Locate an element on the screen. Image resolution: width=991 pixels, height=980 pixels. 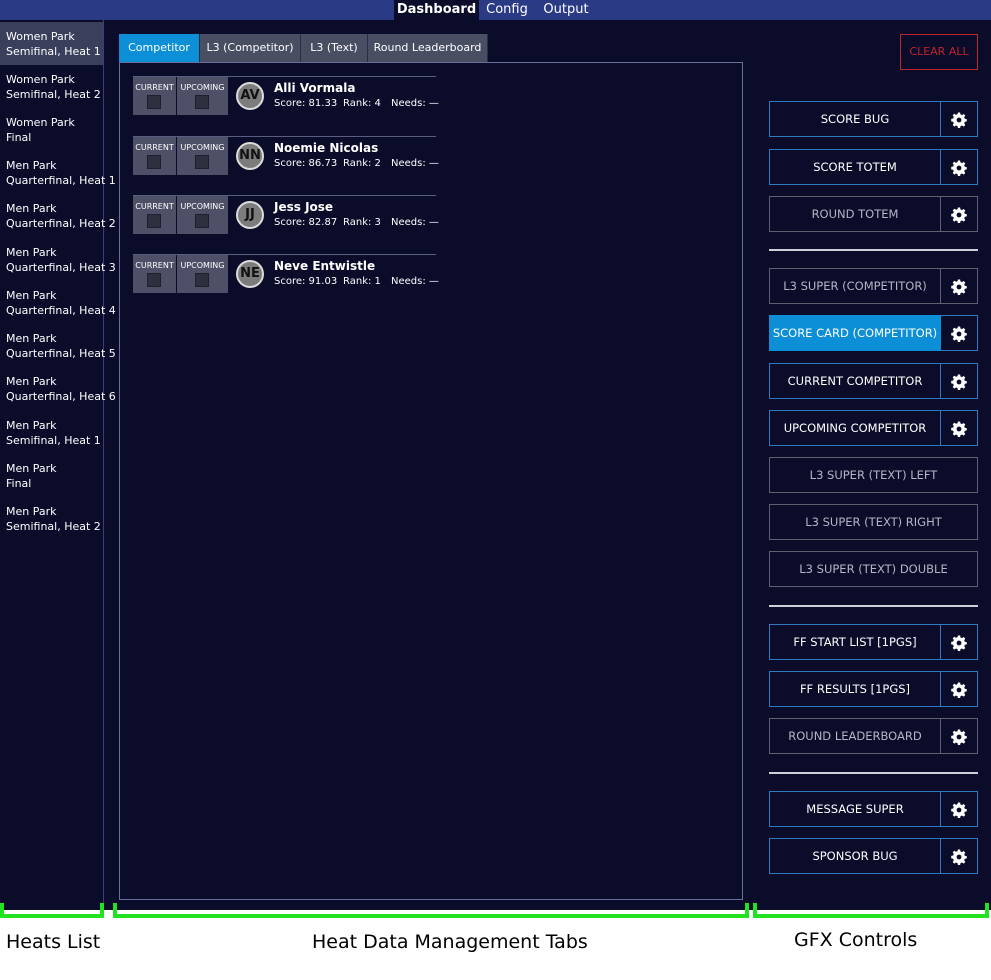
l3-text-double-button: L3 SUPER (TEXT) DOUBLE is located at coordinates (873, 569).